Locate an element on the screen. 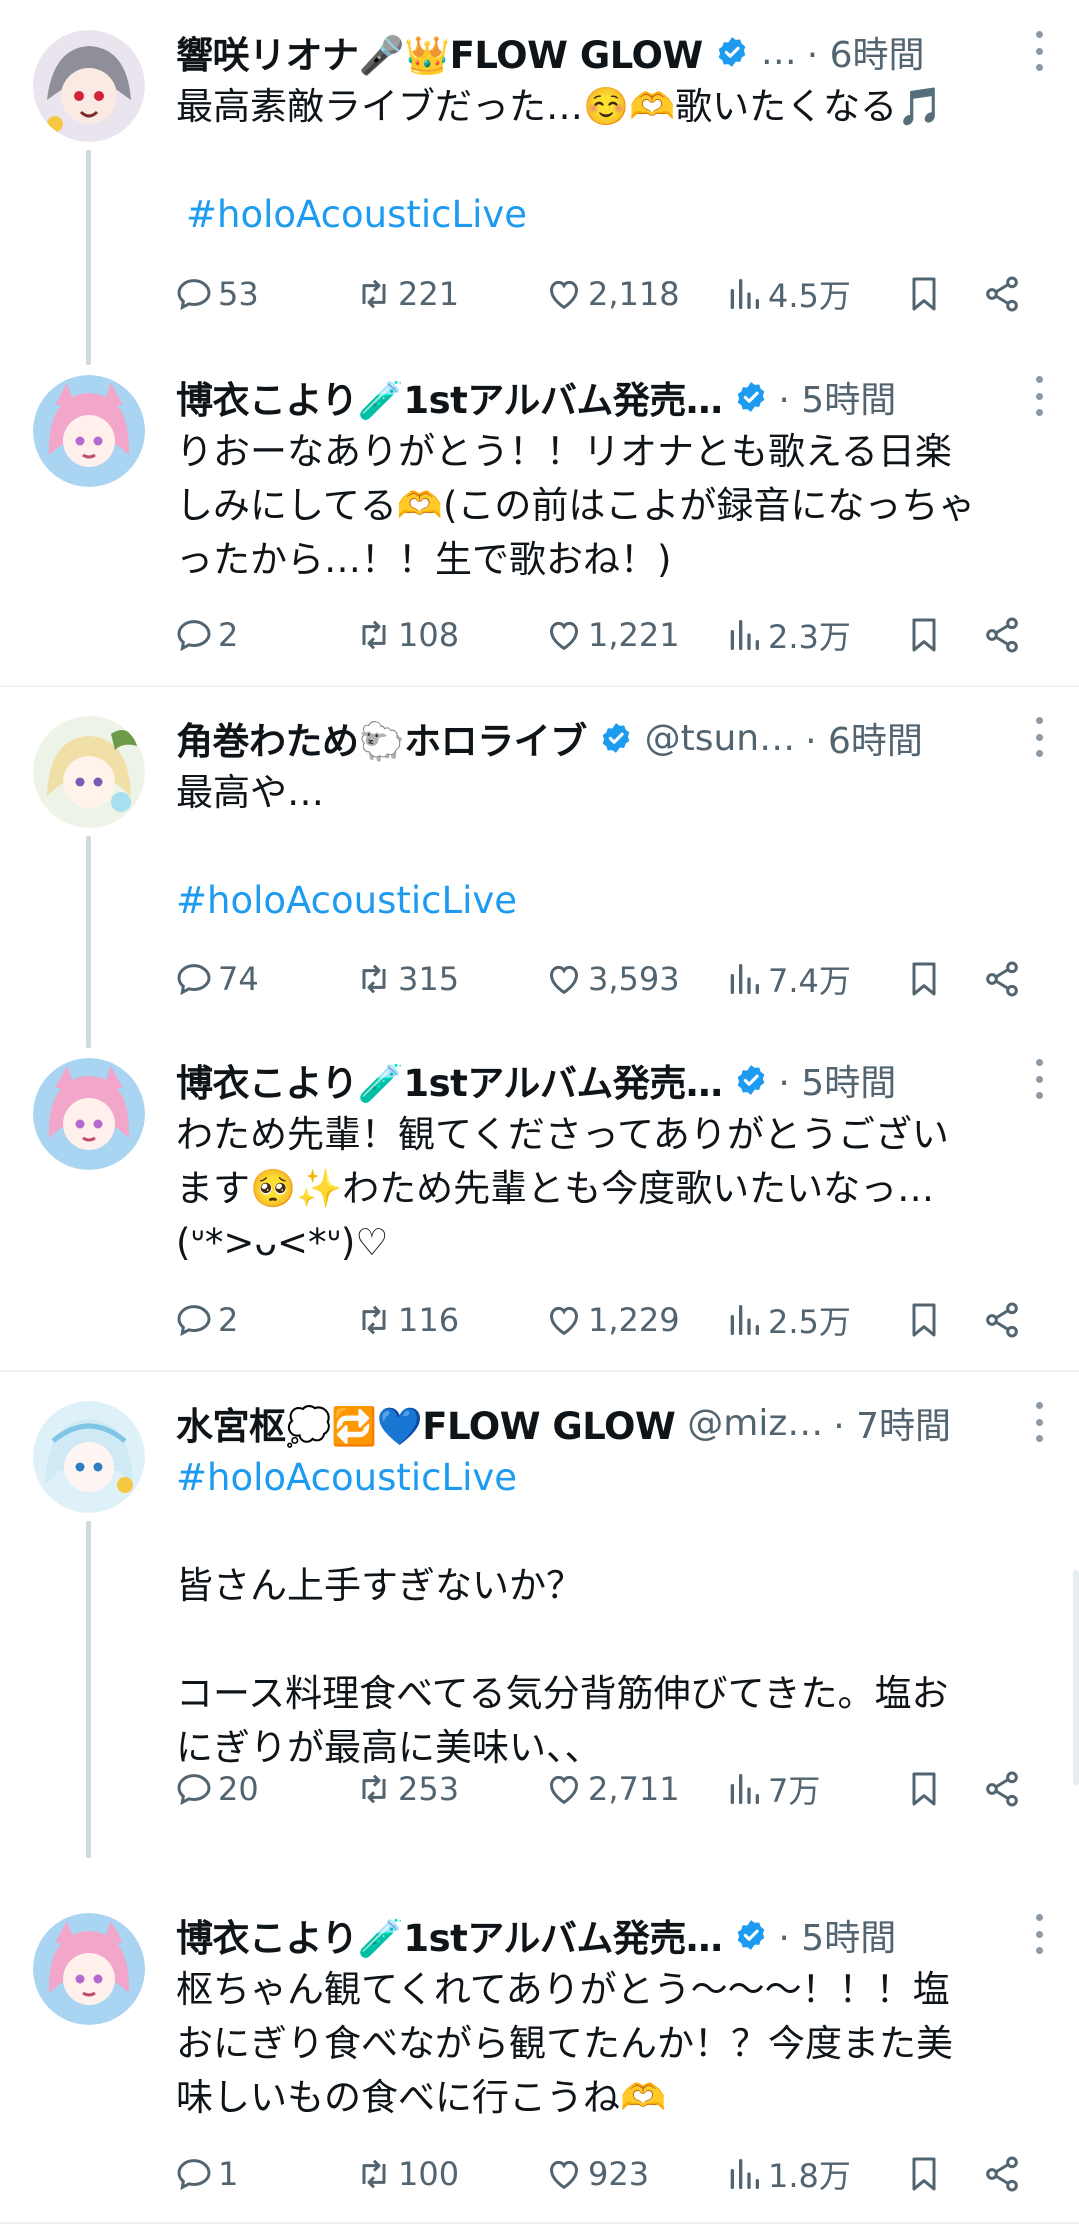  scrollbar is located at coordinates (1076, 1677).